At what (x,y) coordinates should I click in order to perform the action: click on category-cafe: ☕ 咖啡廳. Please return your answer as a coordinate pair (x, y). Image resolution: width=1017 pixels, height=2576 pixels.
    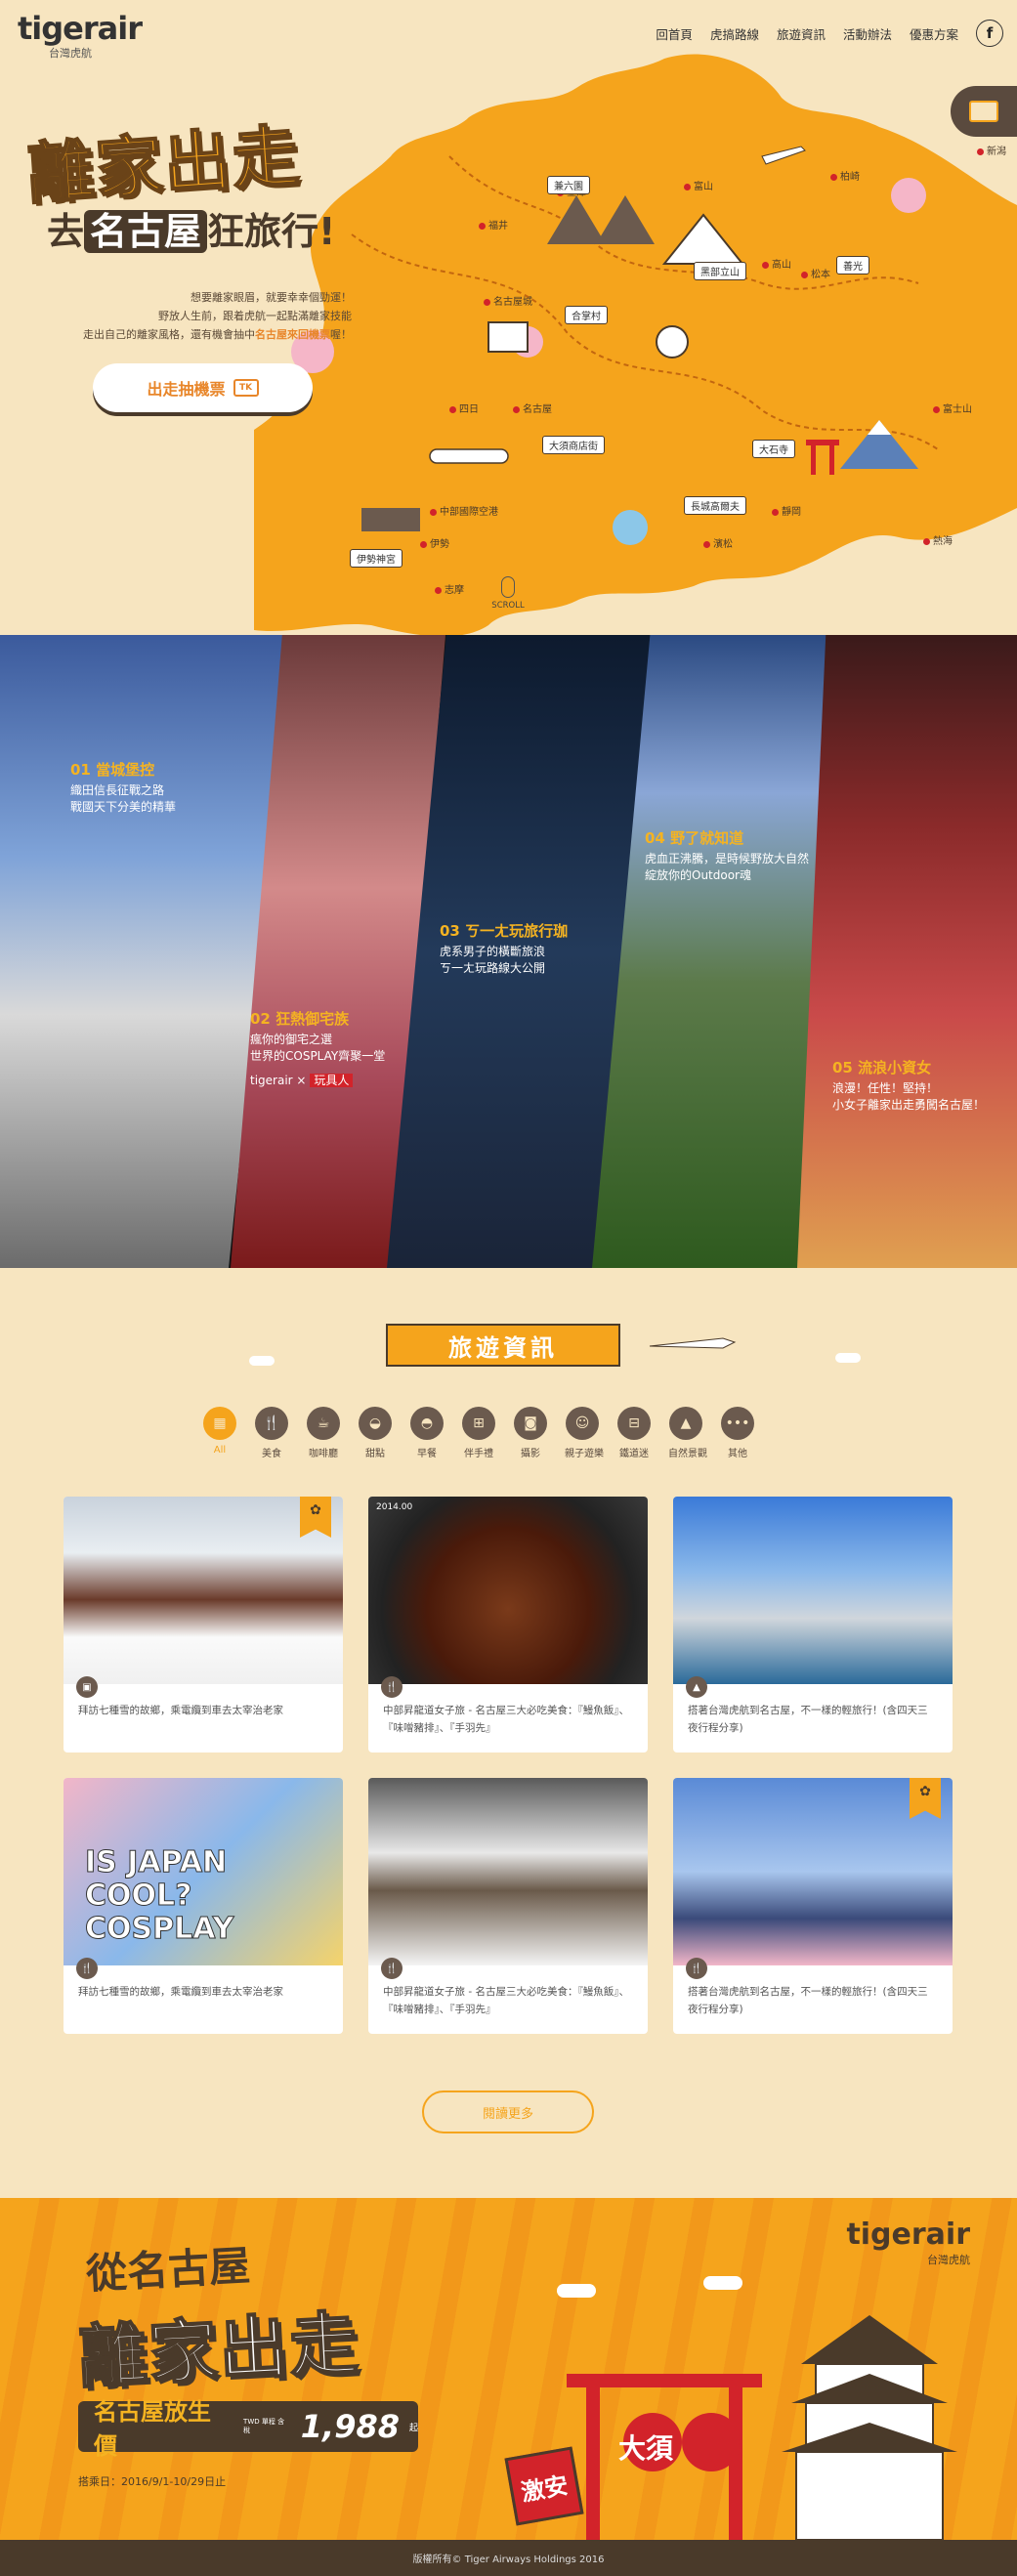
    Looking at the image, I should click on (324, 1433).